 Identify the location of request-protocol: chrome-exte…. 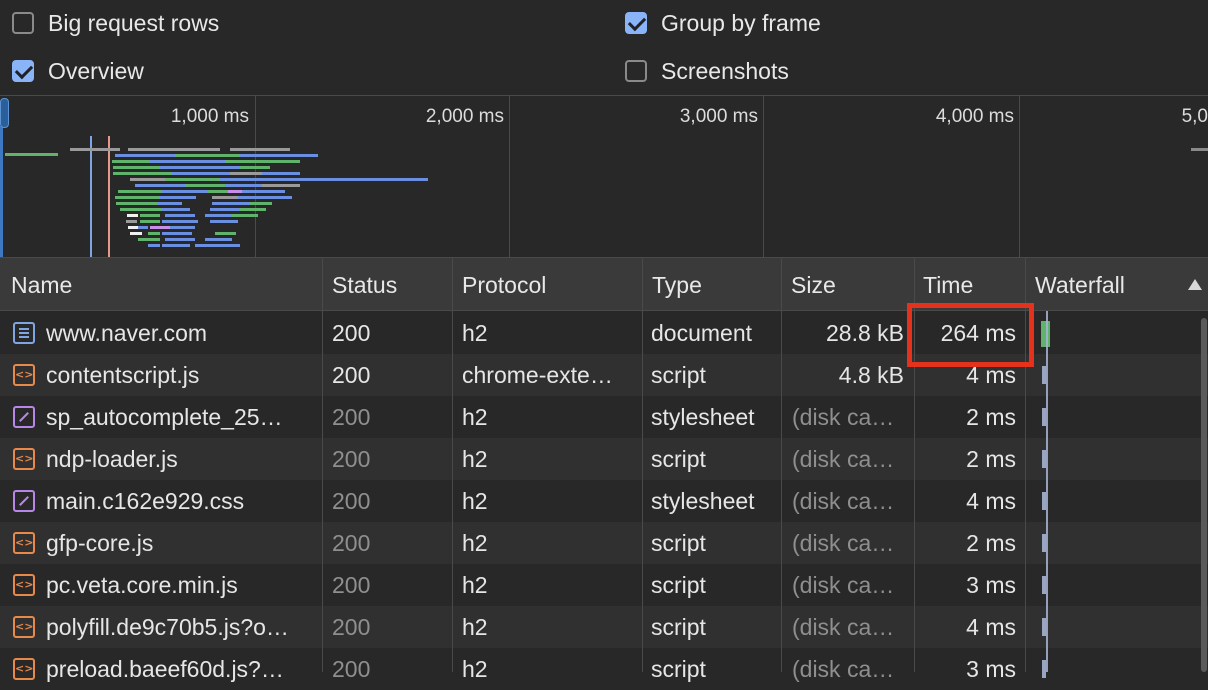
(537, 375).